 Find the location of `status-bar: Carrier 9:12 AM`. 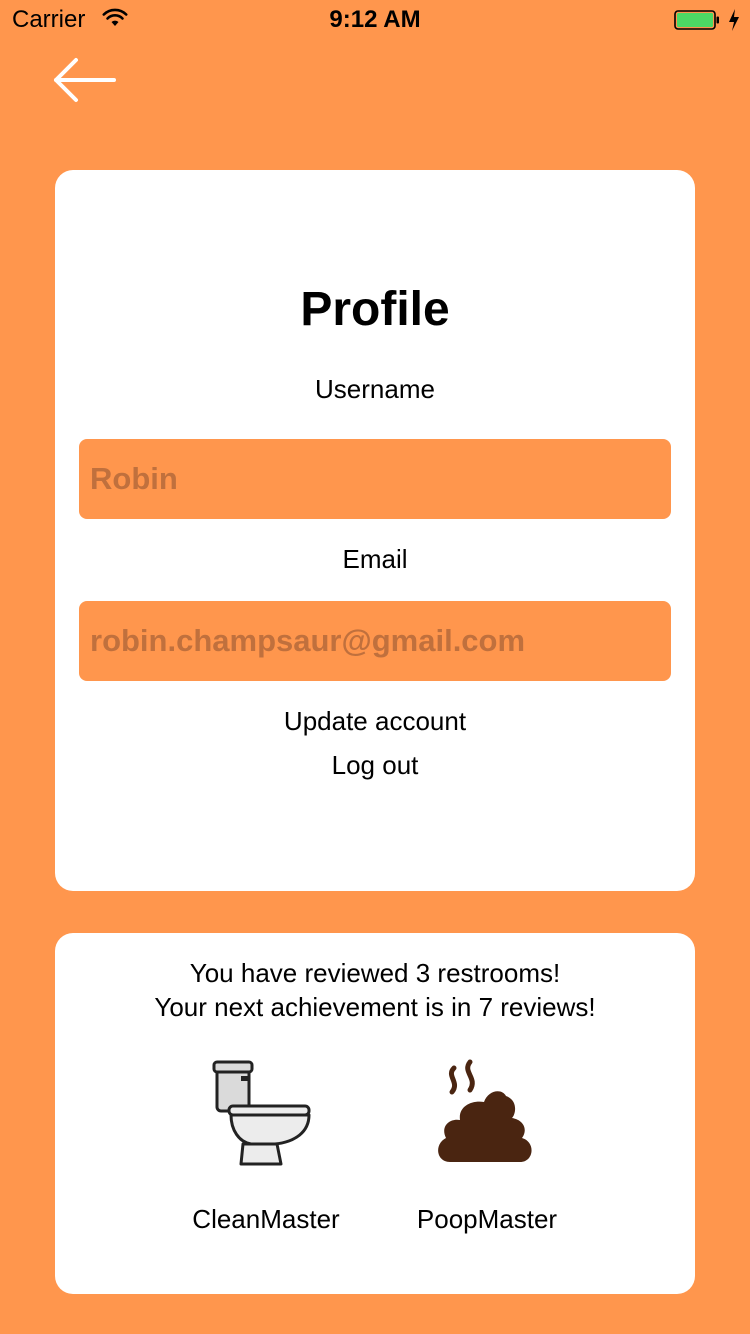

status-bar: Carrier 9:12 AM is located at coordinates (375, 20).